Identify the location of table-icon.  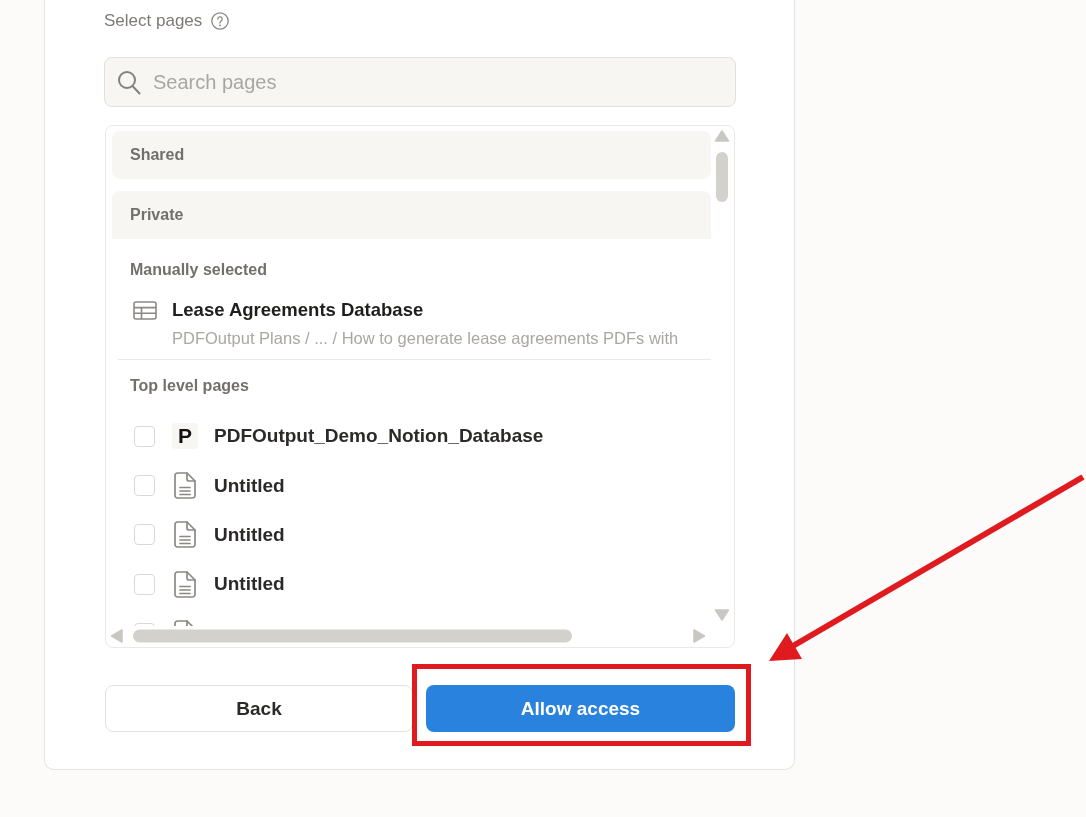
(145, 310).